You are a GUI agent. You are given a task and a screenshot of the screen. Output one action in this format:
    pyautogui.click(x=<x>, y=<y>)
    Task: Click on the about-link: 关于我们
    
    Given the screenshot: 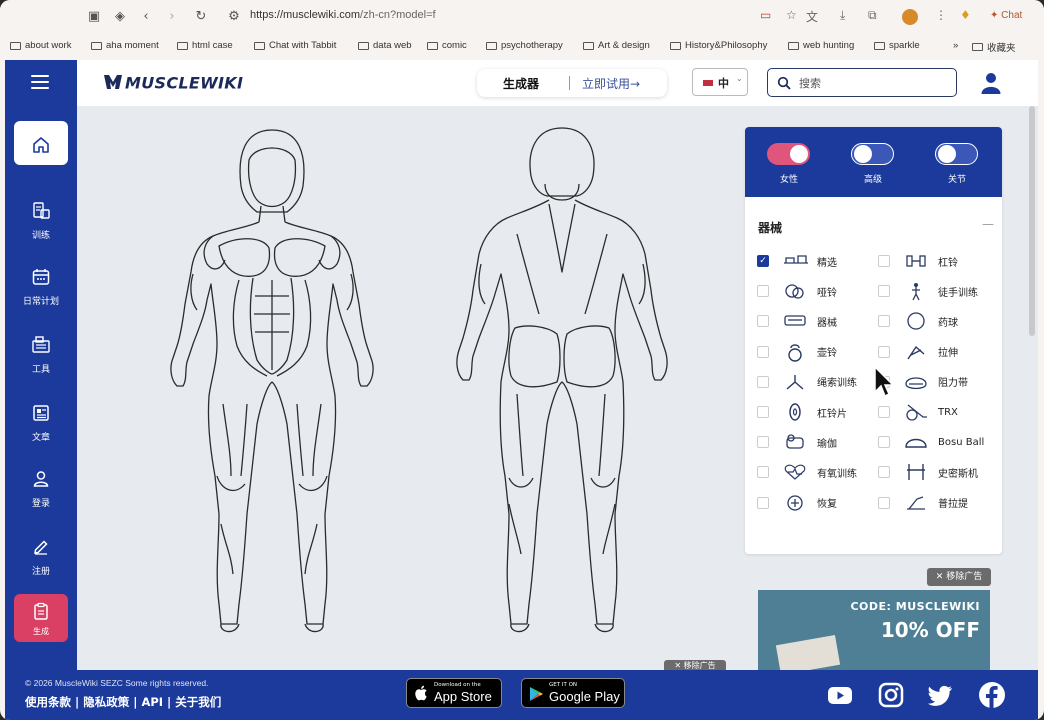 What is the action you would take?
    pyautogui.click(x=198, y=702)
    